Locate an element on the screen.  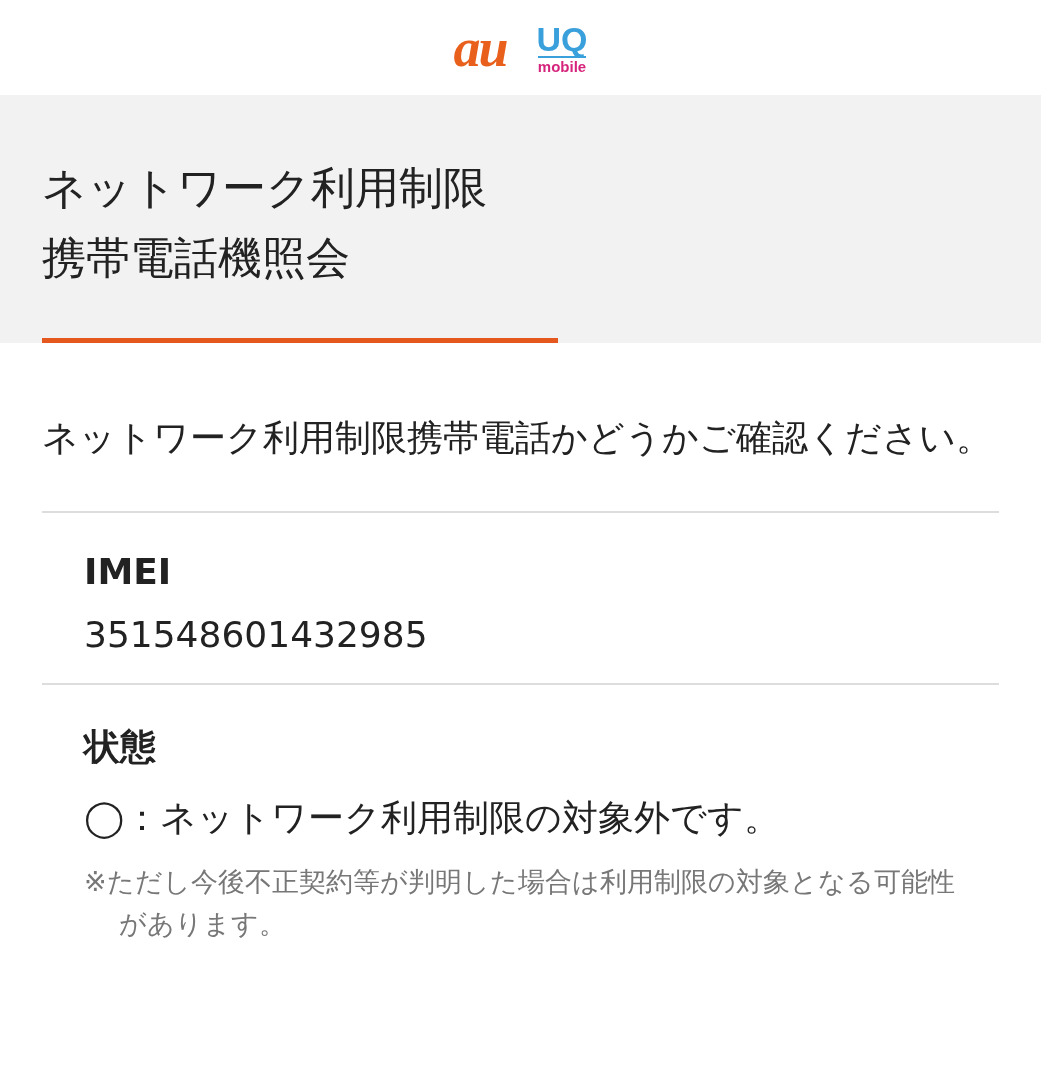
page-title: ネットワーク利用制限 携帯電話機照会 is located at coordinates (265, 223).